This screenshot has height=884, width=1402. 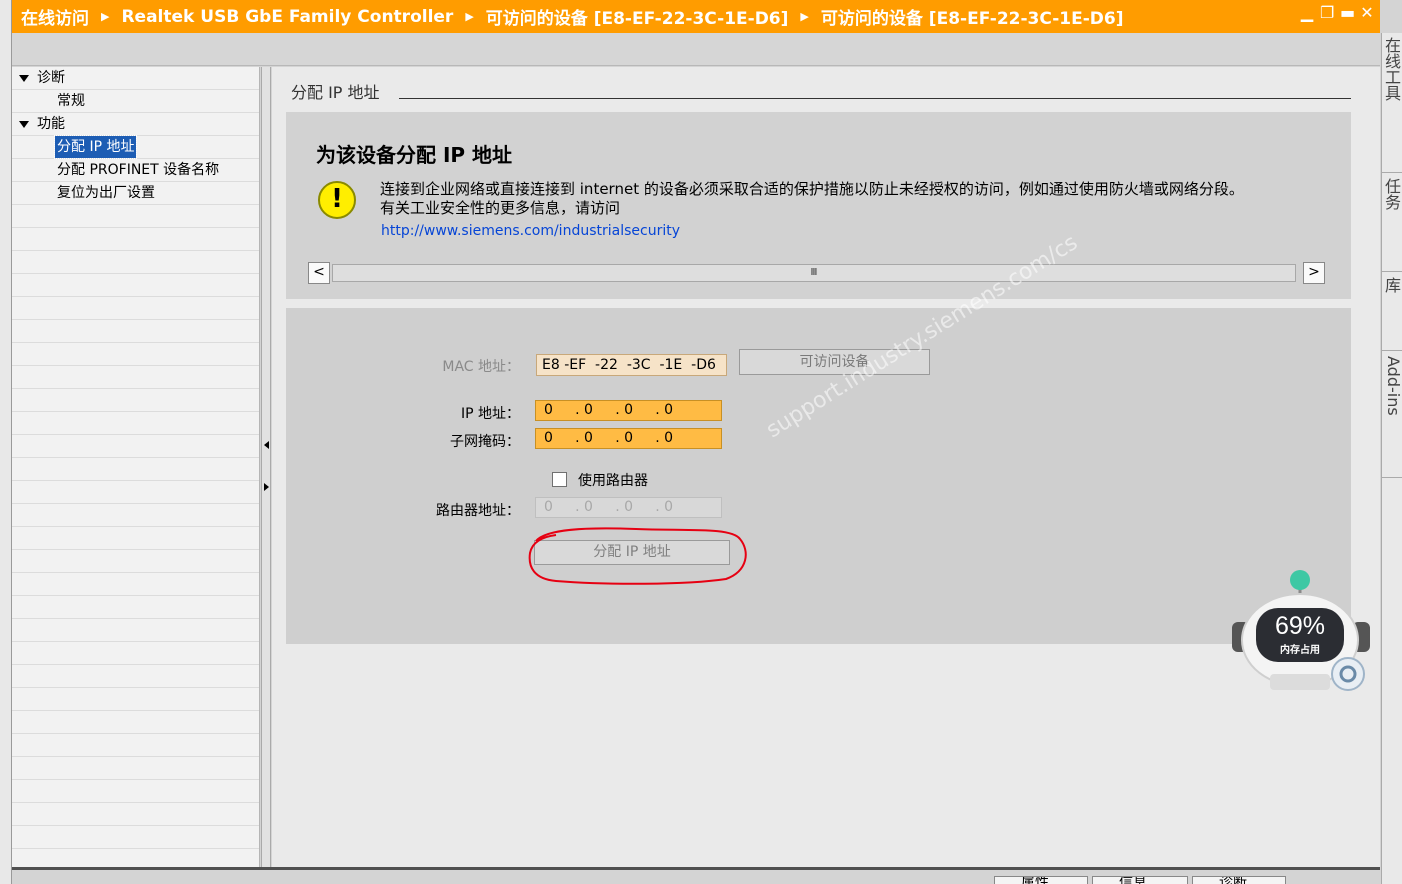 What do you see at coordinates (1392, 223) in the screenshot?
I see `tab-tasks: 任务` at bounding box center [1392, 223].